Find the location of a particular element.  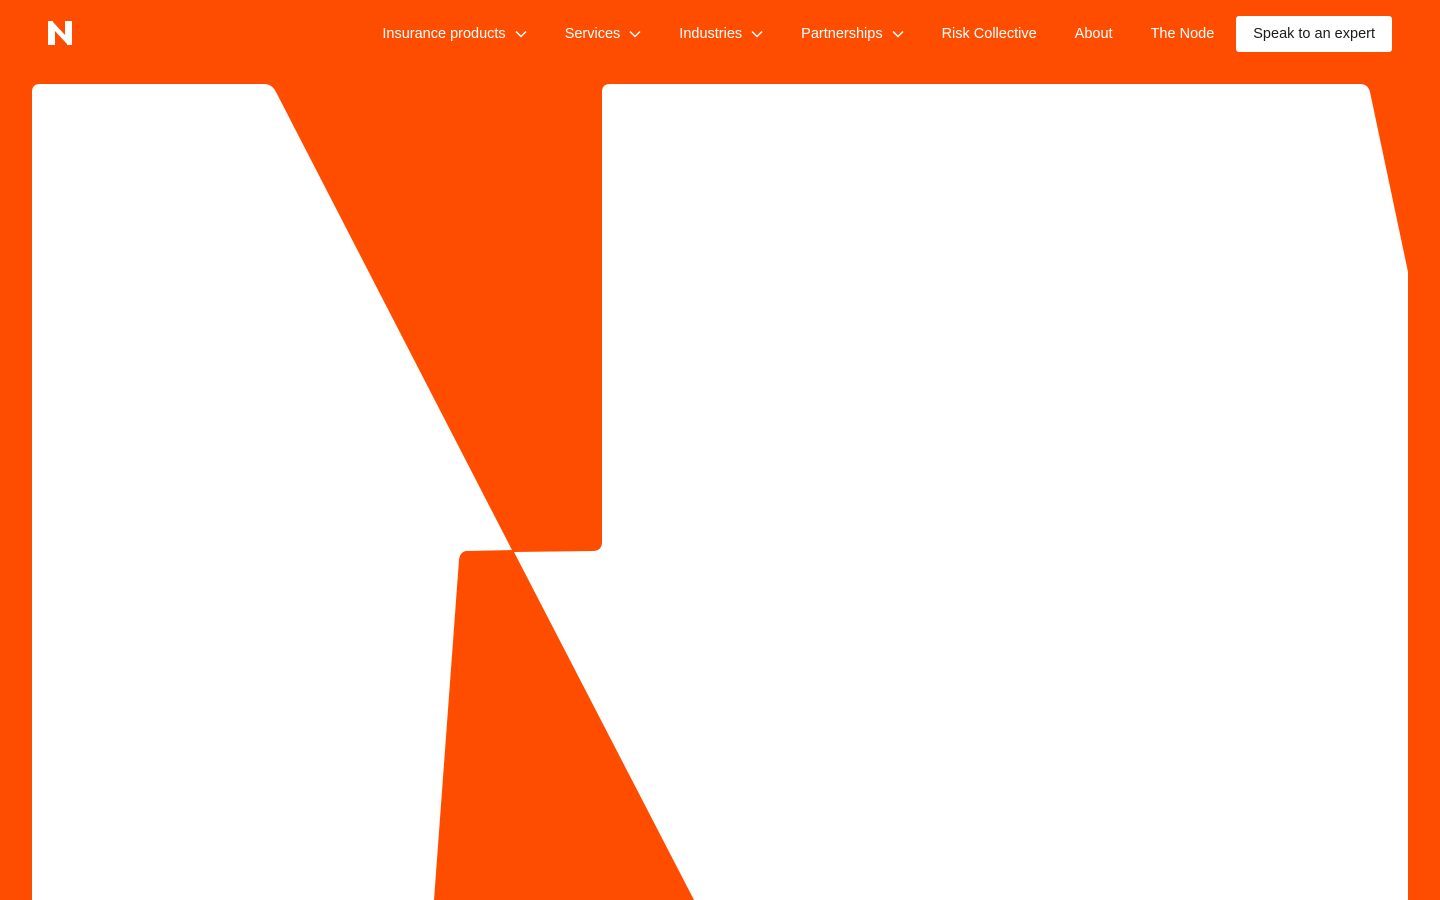

nav-item-partnerships: Partnerships is located at coordinates (852, 34).